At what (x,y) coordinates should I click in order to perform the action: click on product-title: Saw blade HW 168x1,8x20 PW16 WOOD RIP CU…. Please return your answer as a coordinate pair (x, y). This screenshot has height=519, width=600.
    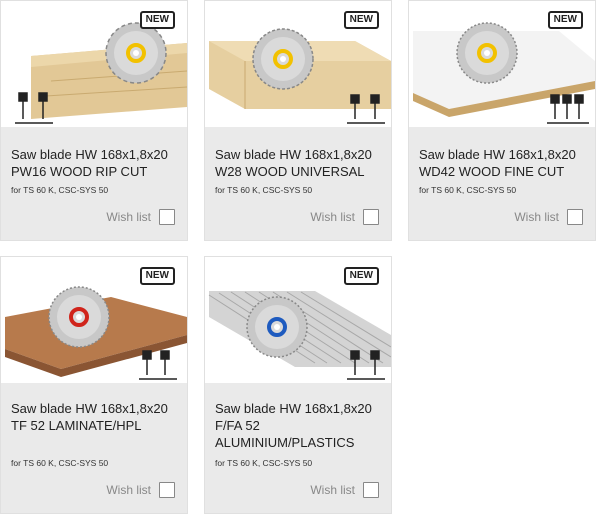
    Looking at the image, I should click on (94, 163).